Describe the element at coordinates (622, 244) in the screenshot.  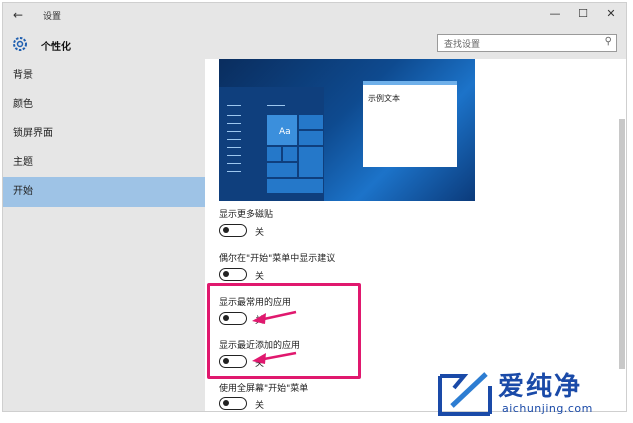
I see `scrollbar` at that location.